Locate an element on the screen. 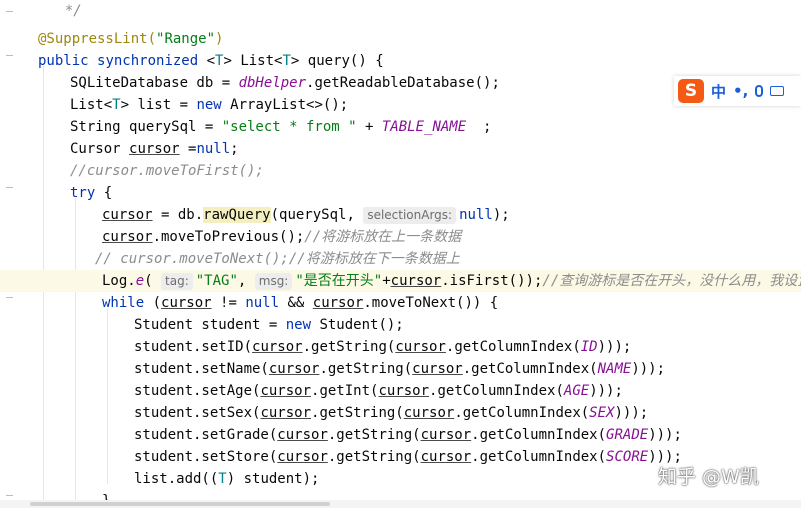  code-token: //将游标放在上一条数据 is located at coordinates (383, 237).